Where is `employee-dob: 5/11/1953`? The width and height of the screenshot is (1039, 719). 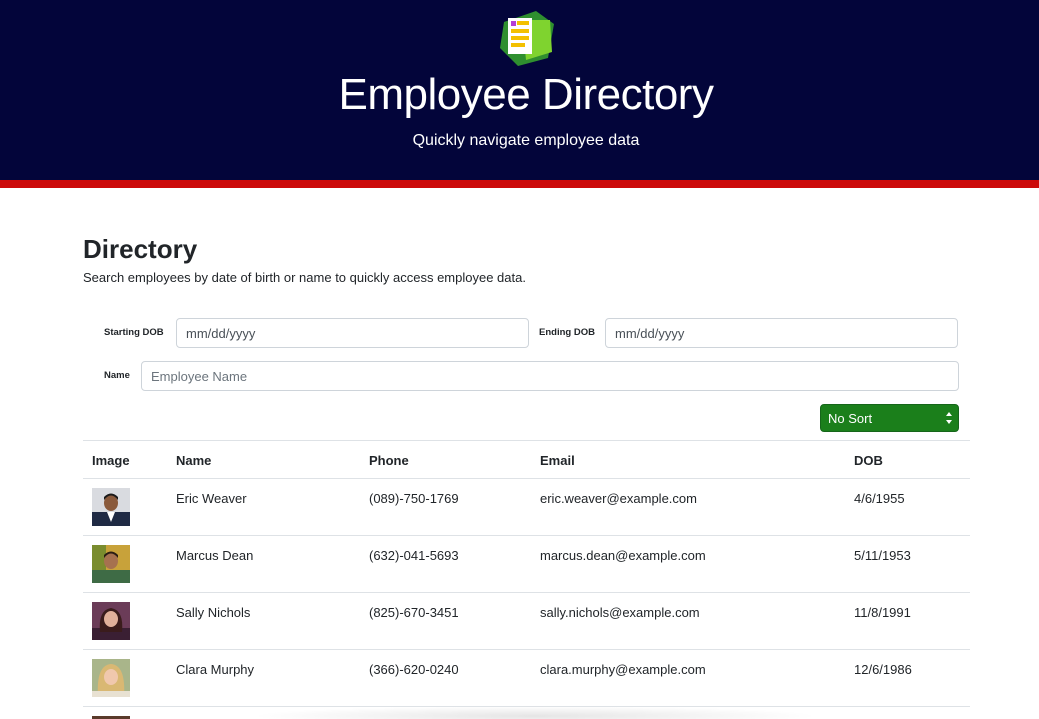
employee-dob: 5/11/1953 is located at coordinates (882, 555).